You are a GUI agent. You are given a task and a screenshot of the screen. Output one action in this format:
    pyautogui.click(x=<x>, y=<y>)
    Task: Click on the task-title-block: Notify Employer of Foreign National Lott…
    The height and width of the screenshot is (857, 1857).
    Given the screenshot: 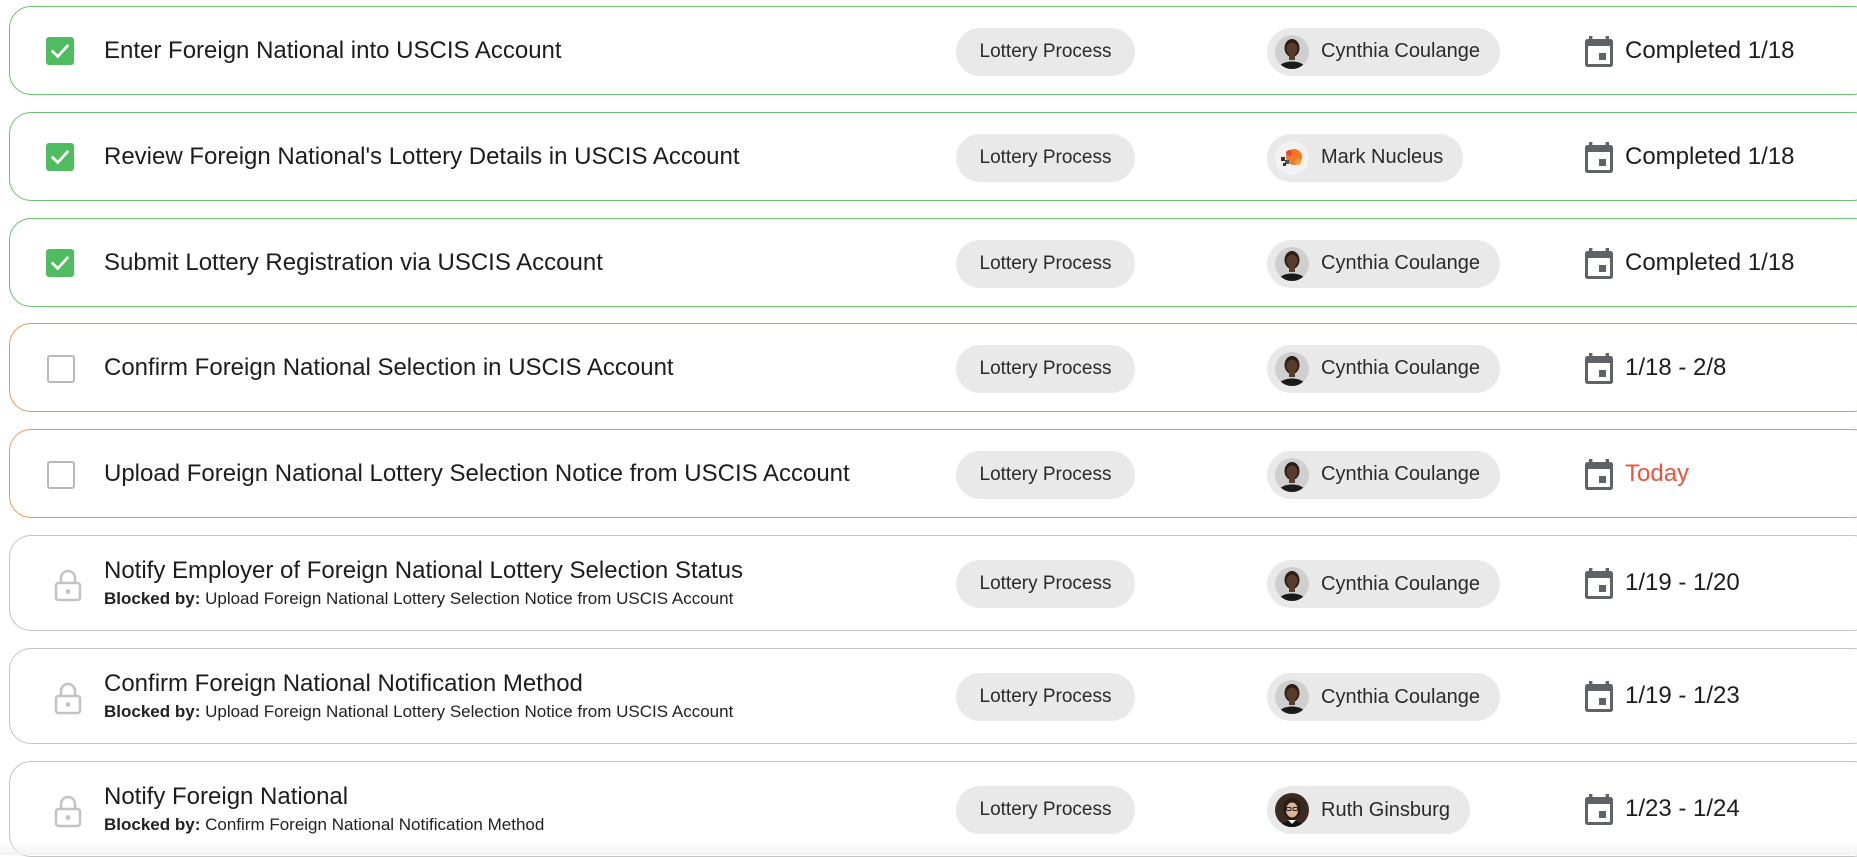 What is the action you would take?
    pyautogui.click(x=423, y=583)
    